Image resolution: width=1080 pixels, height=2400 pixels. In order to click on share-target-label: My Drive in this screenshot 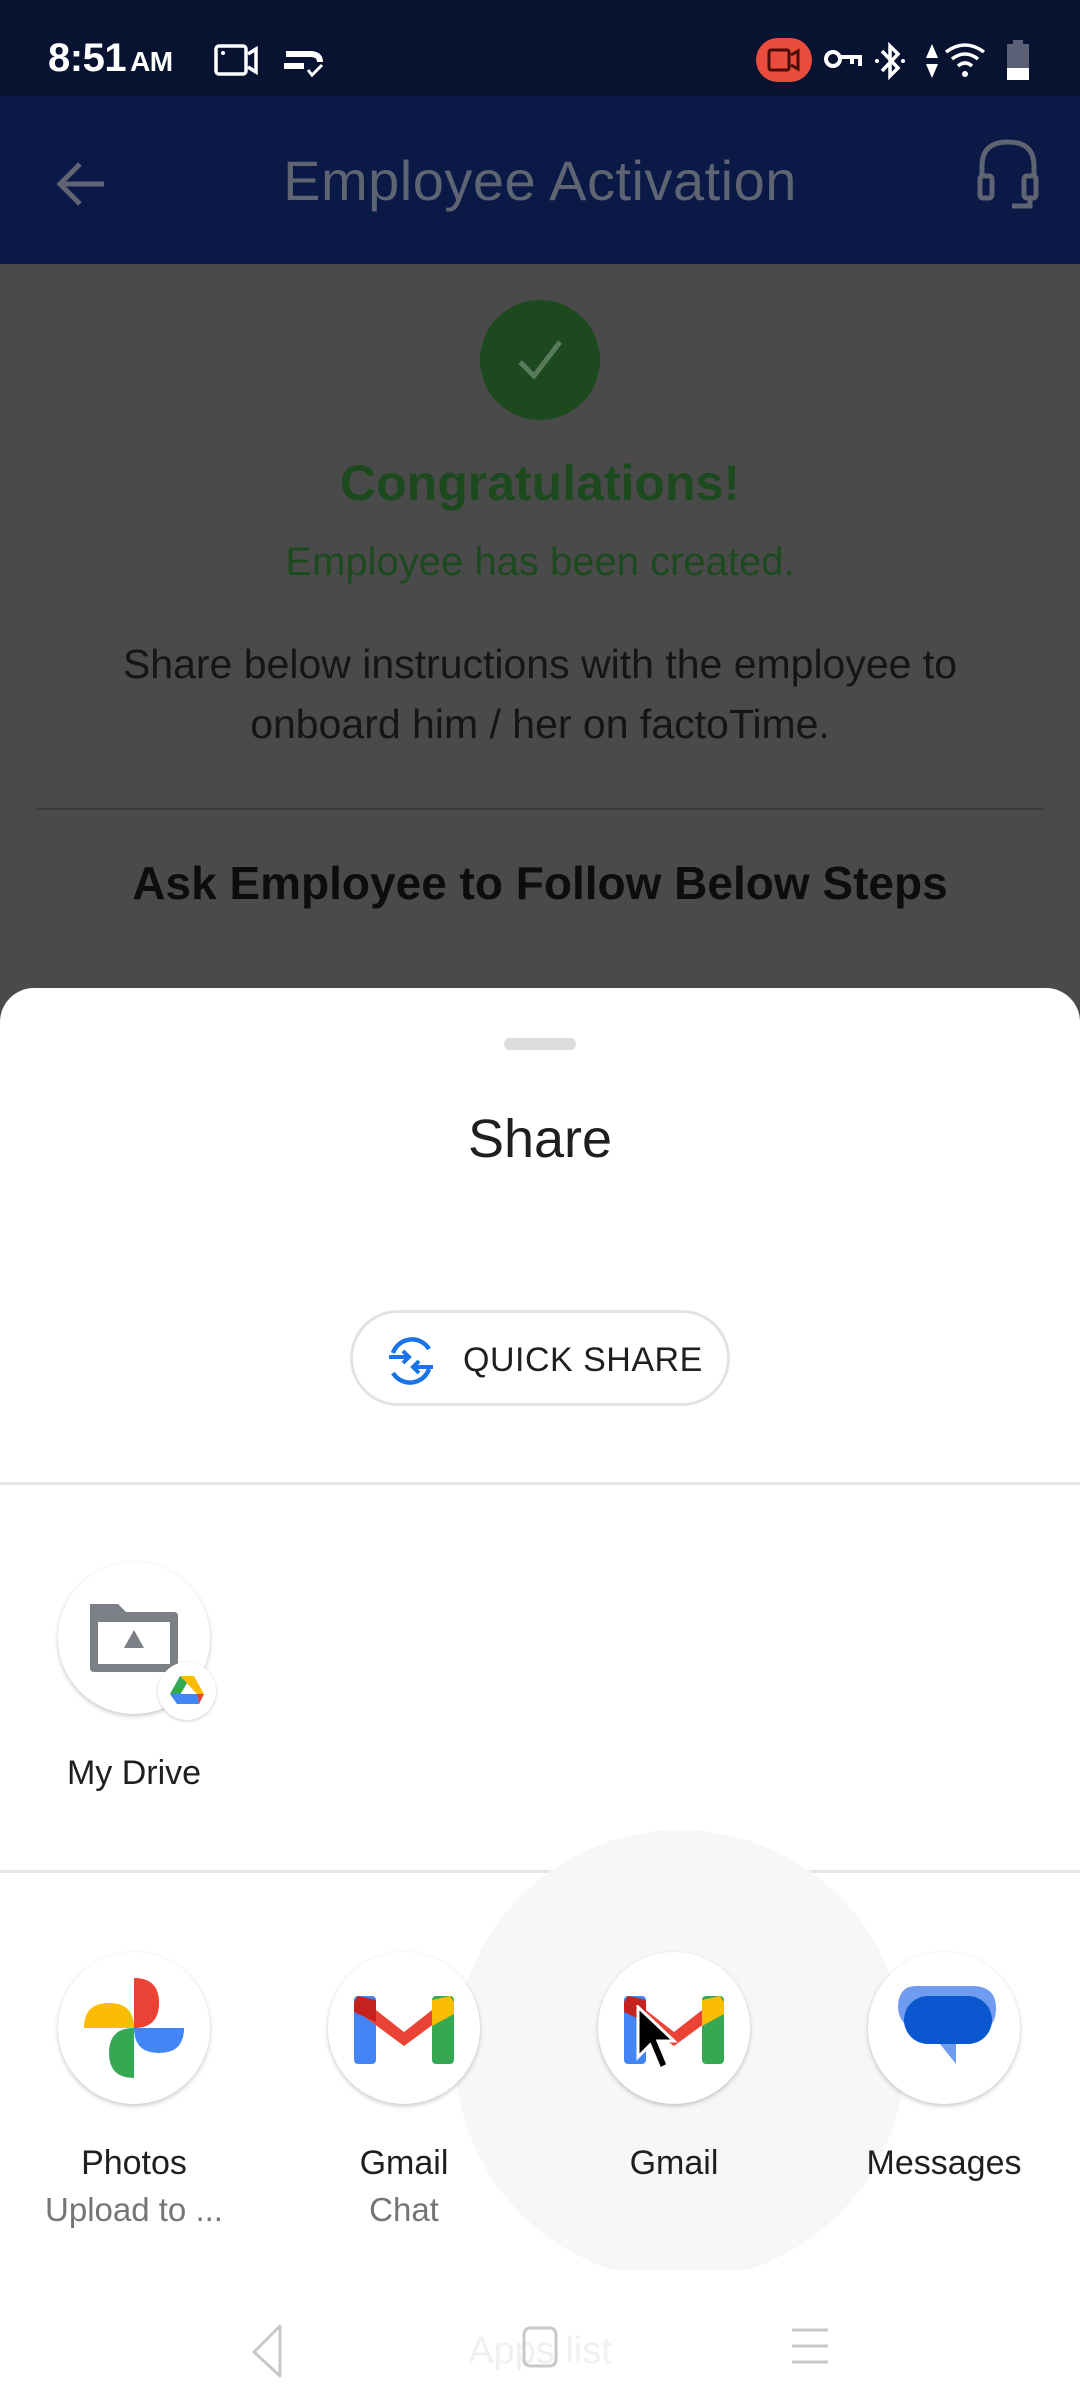, I will do `click(134, 1773)`.